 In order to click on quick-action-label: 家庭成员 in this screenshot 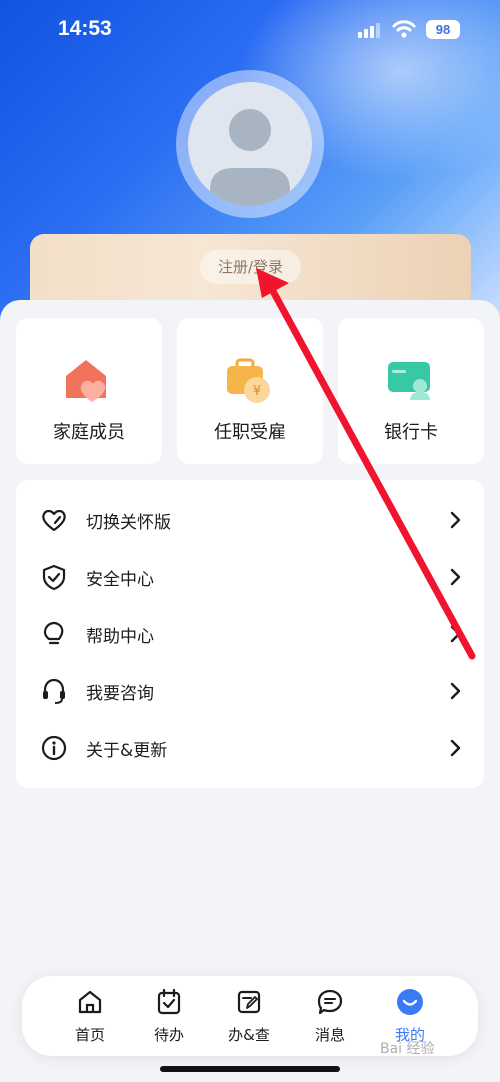, I will do `click(89, 432)`.